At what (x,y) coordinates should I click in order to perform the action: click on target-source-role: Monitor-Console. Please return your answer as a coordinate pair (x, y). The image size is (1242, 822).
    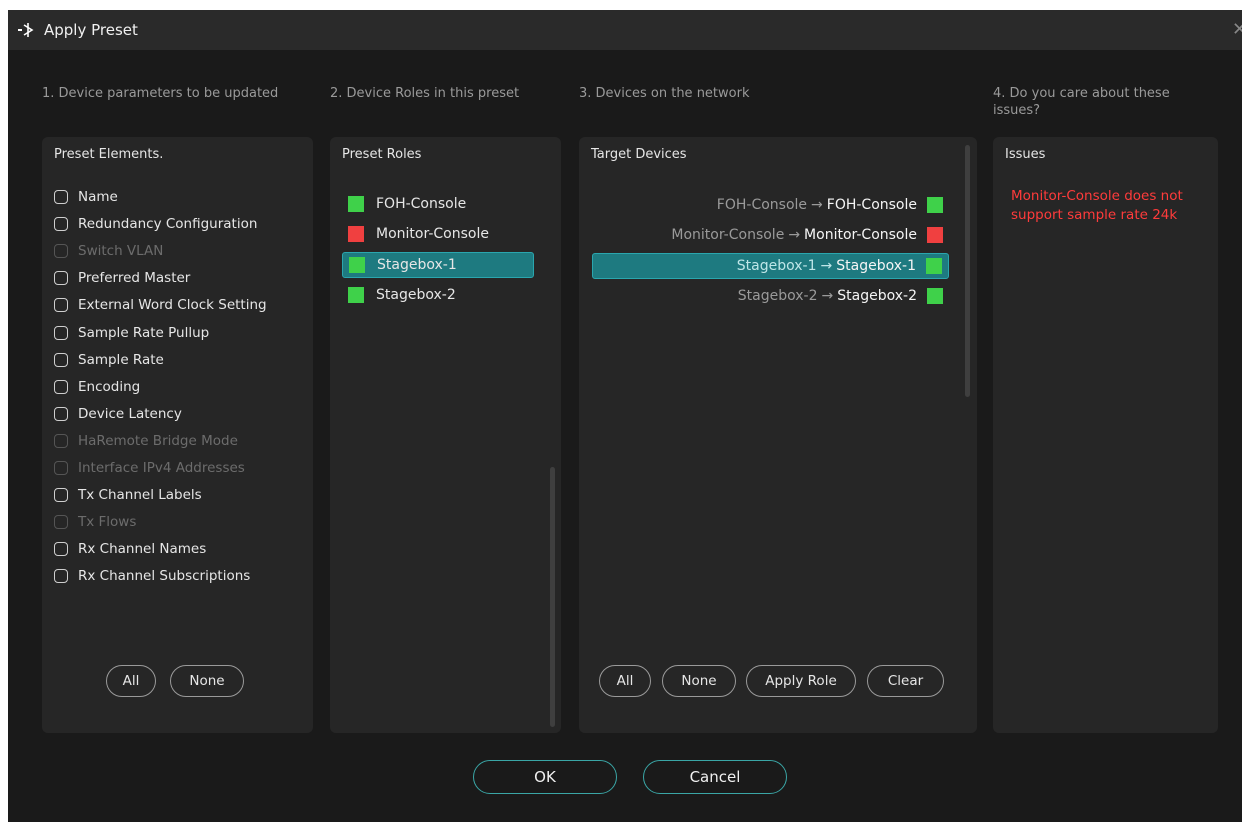
    Looking at the image, I should click on (728, 235).